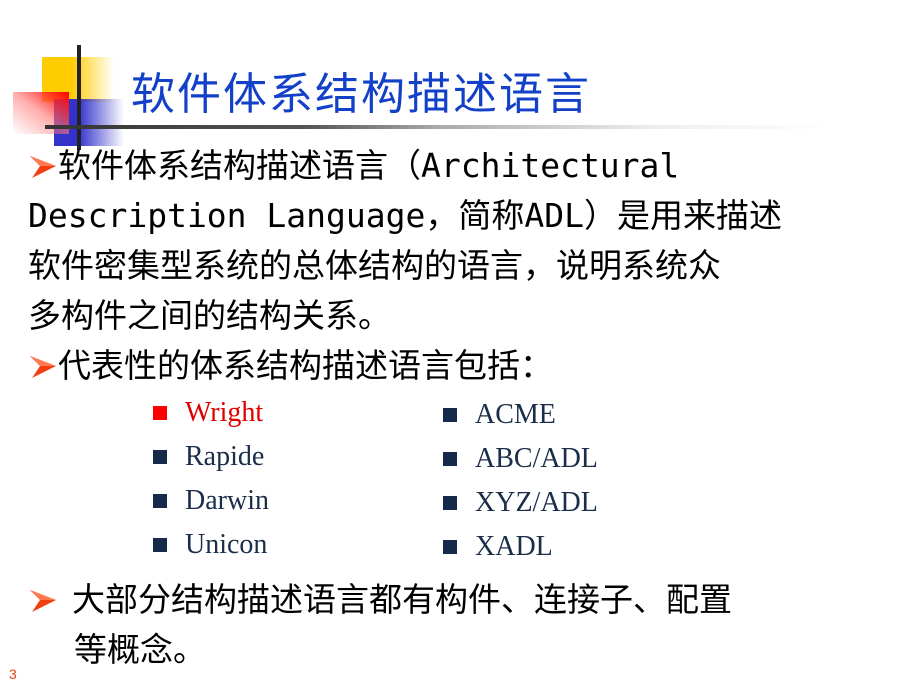 The width and height of the screenshot is (920, 690). Describe the element at coordinates (405, 215) in the screenshot. I see `bullet-line: Description Language，简称ADL）是用来描述` at that location.